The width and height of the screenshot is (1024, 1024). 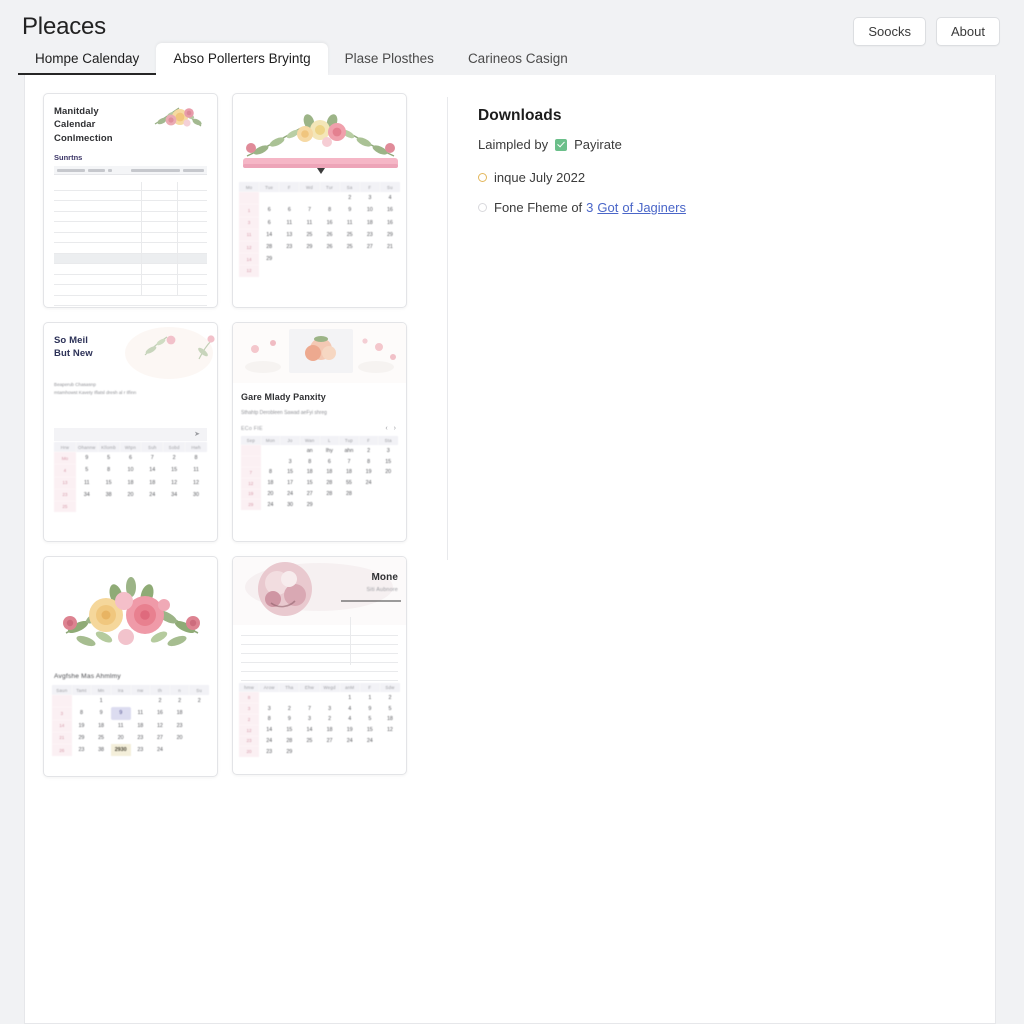 What do you see at coordinates (249, 698) in the screenshot?
I see `calendar-week-number: 8` at bounding box center [249, 698].